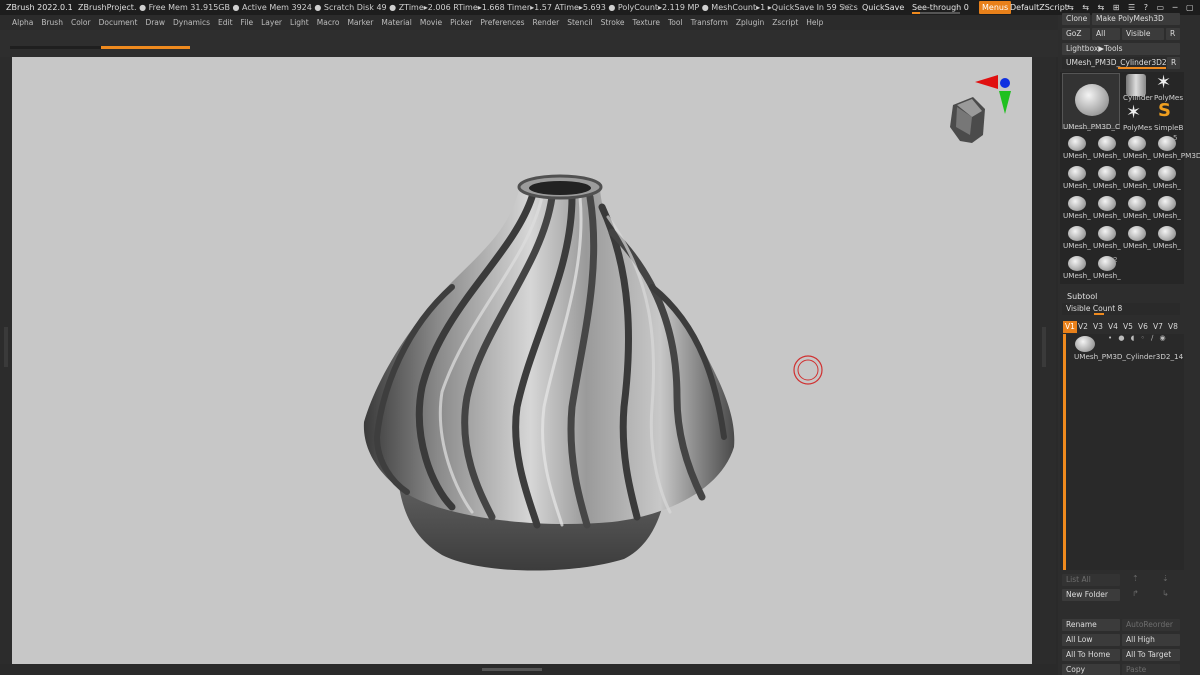 Image resolution: width=1200 pixels, height=675 pixels. What do you see at coordinates (1142, 68) in the screenshot?
I see `tool-slider-fill` at bounding box center [1142, 68].